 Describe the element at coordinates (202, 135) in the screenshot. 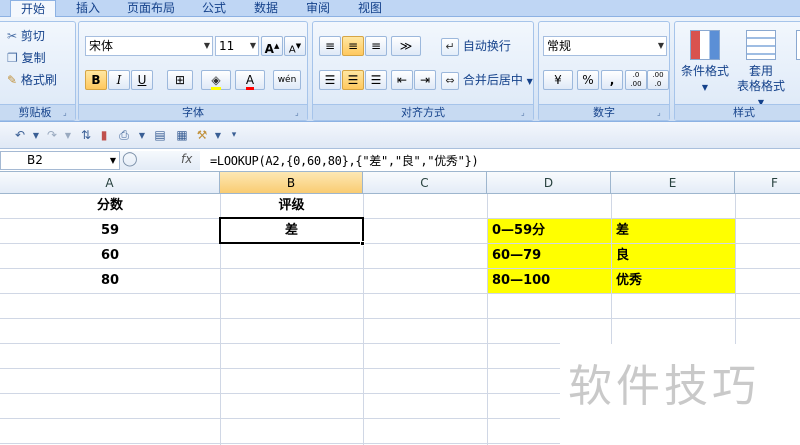

I see `tools-icon: ⚒` at that location.